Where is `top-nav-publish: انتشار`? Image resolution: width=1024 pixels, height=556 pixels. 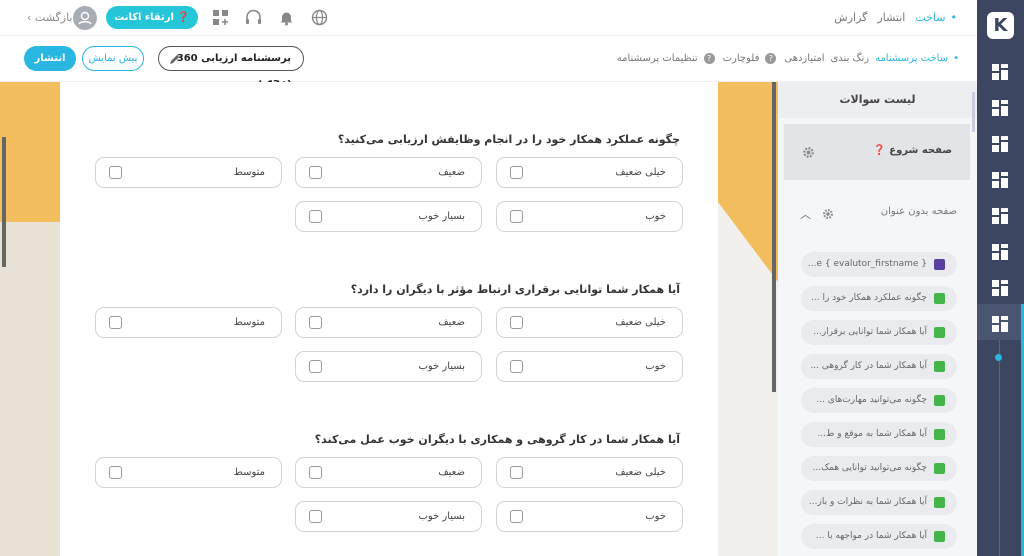 top-nav-publish: انتشار is located at coordinates (891, 17).